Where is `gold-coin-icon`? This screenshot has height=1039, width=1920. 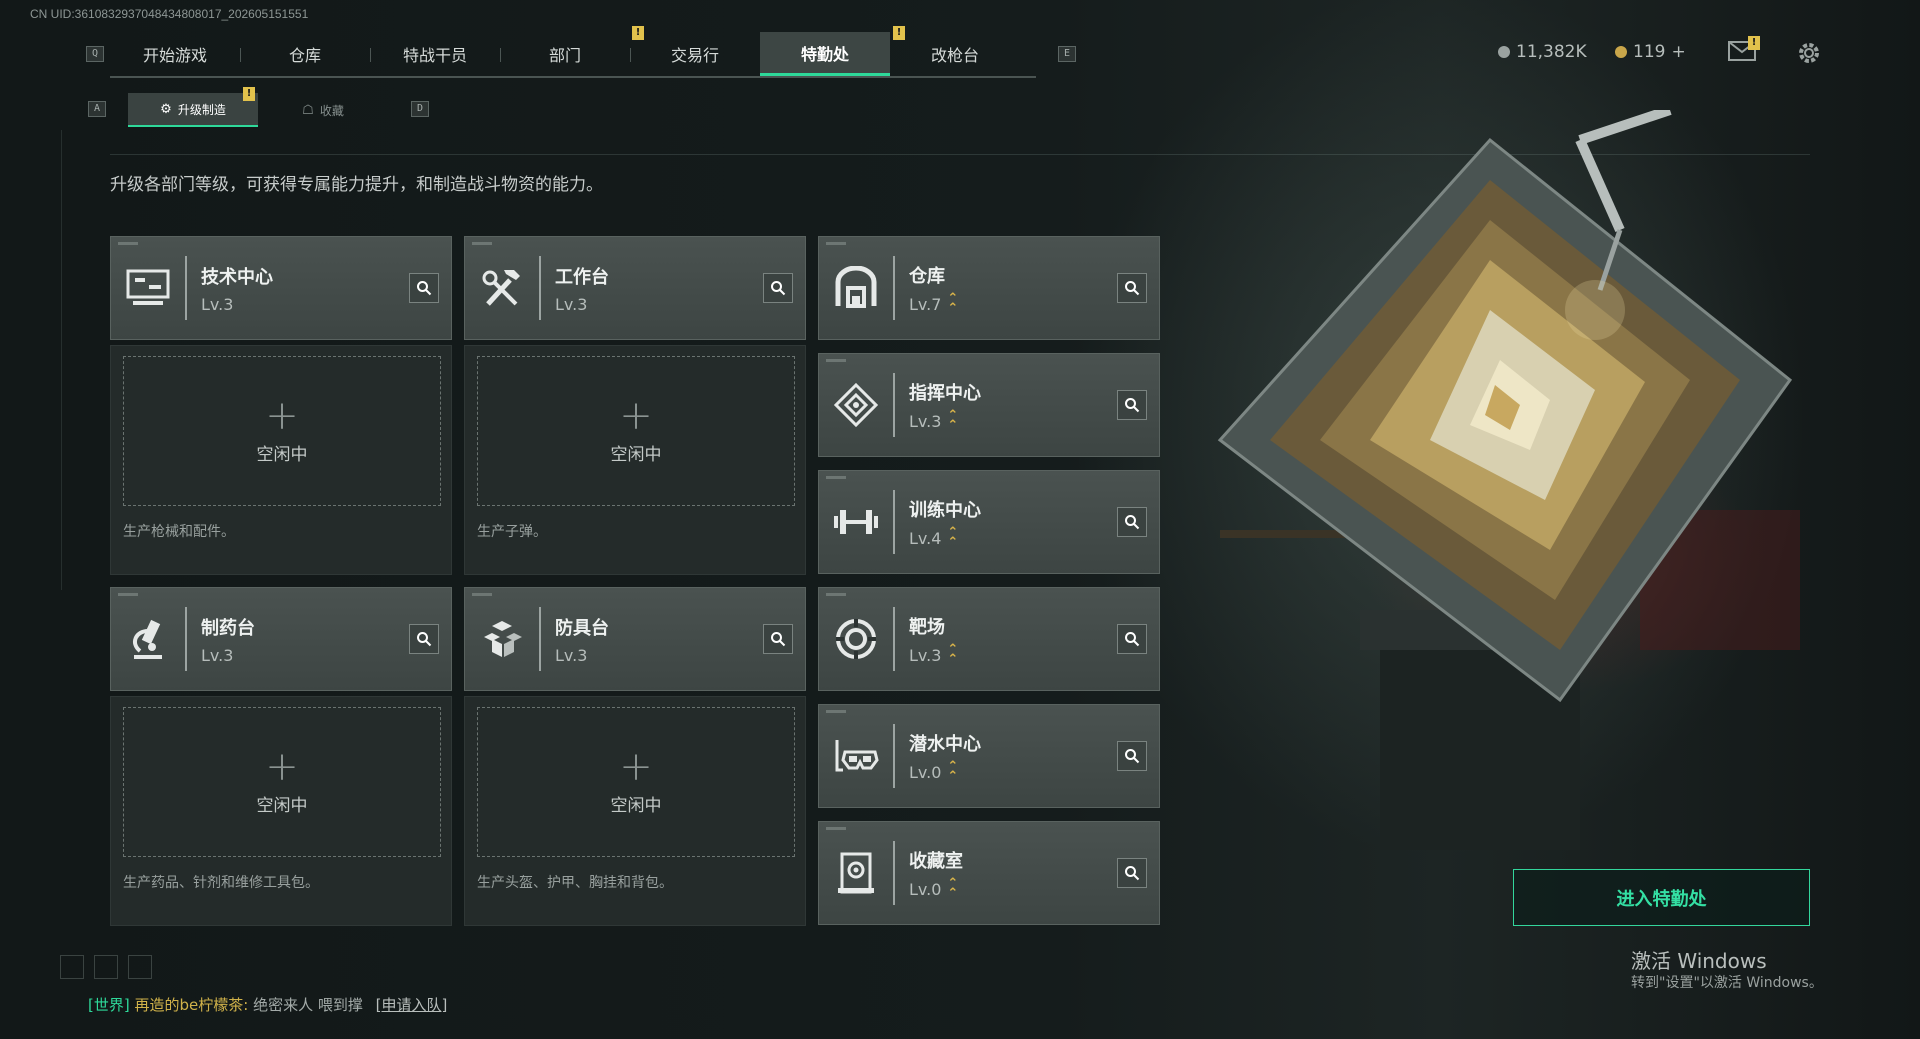
gold-coin-icon is located at coordinates (1621, 52).